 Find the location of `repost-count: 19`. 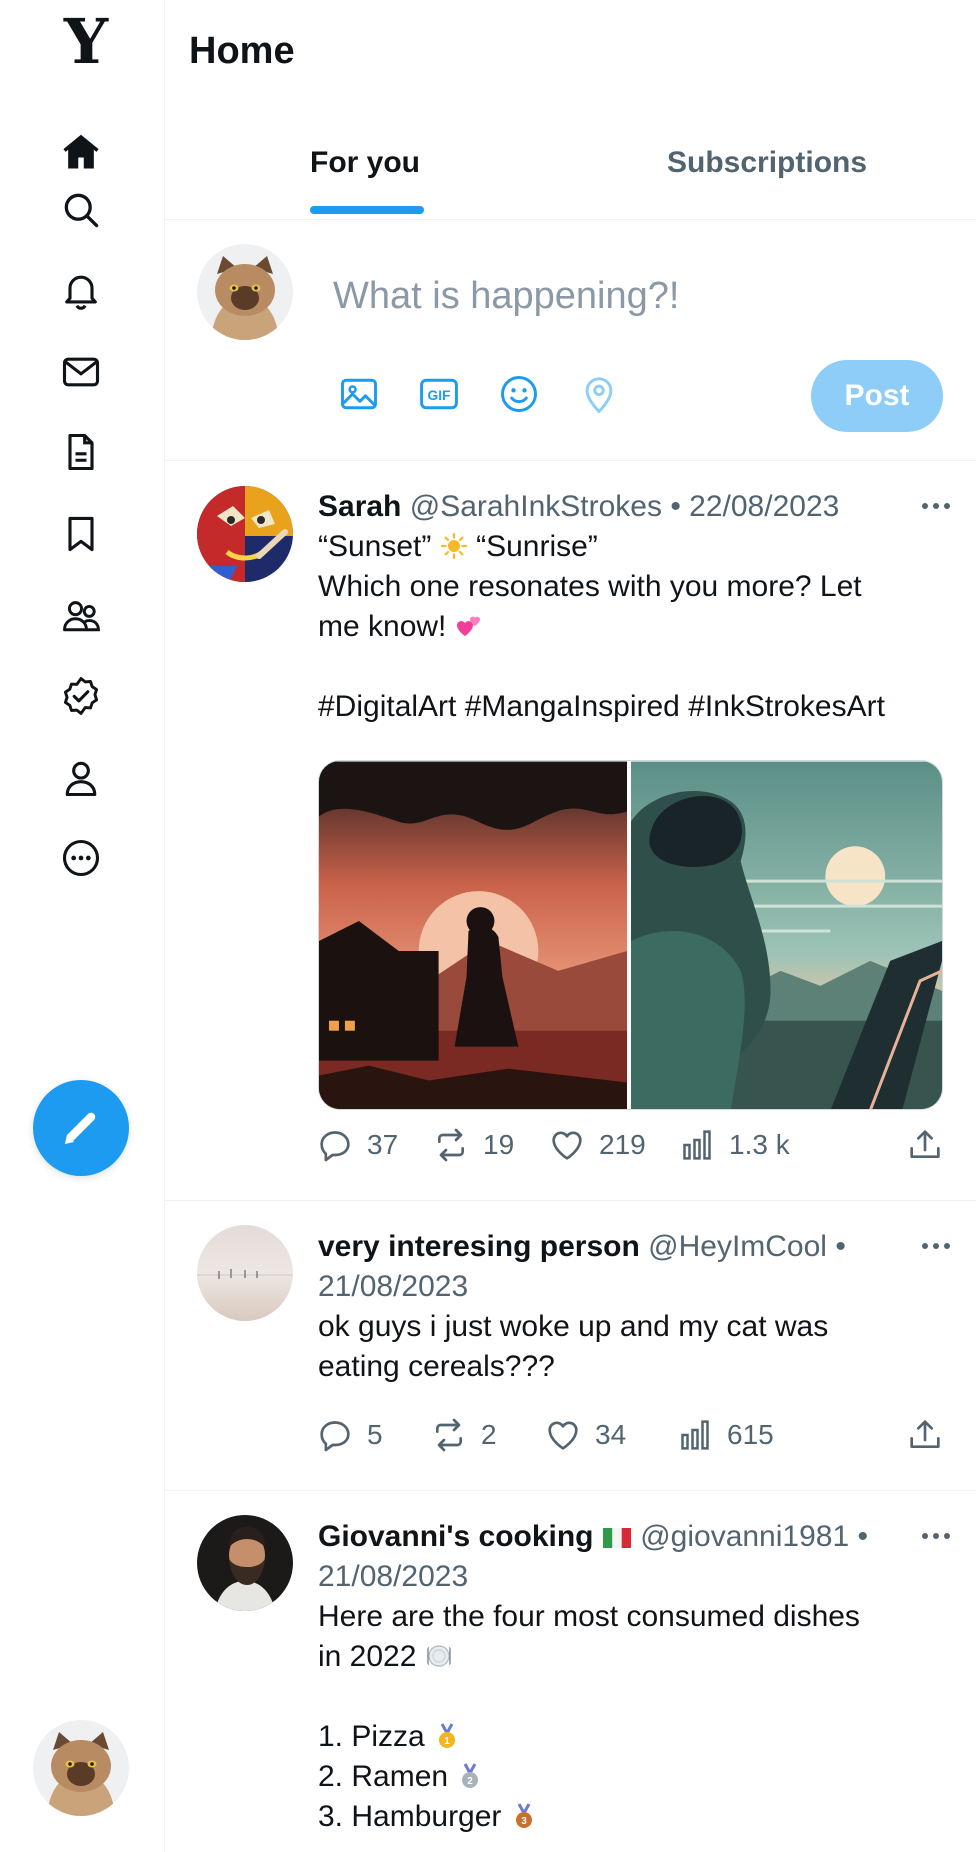

repost-count: 19 is located at coordinates (499, 1144).